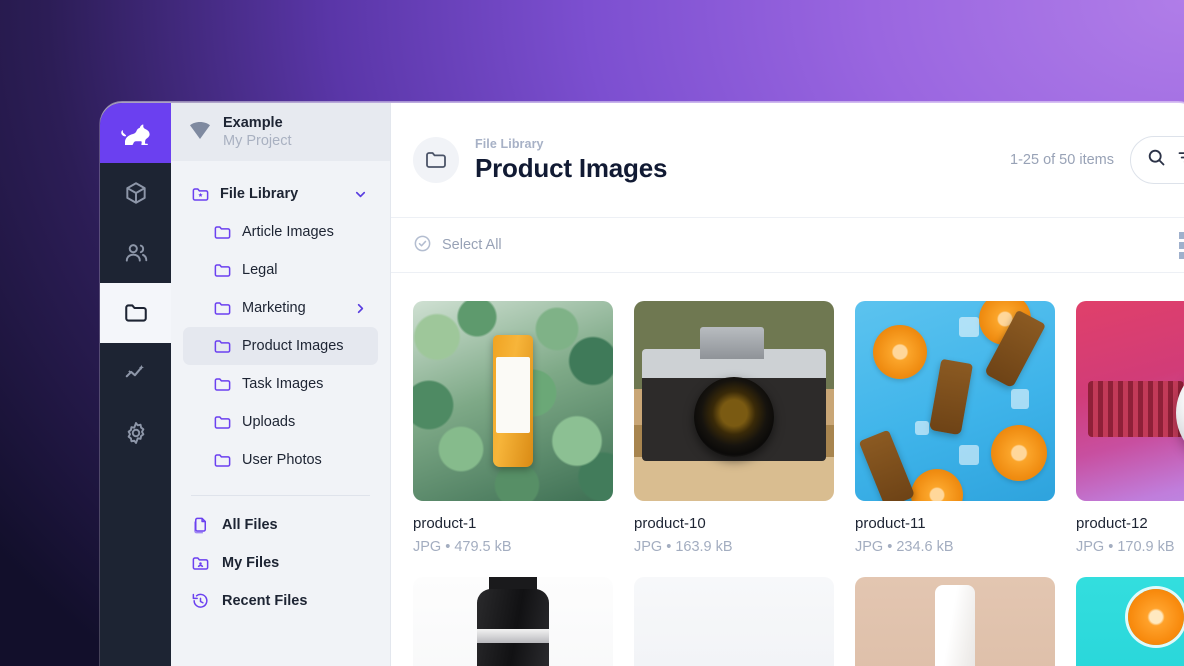 The height and width of the screenshot is (666, 1184). What do you see at coordinates (135, 133) in the screenshot?
I see `rabbit-logo-icon` at bounding box center [135, 133].